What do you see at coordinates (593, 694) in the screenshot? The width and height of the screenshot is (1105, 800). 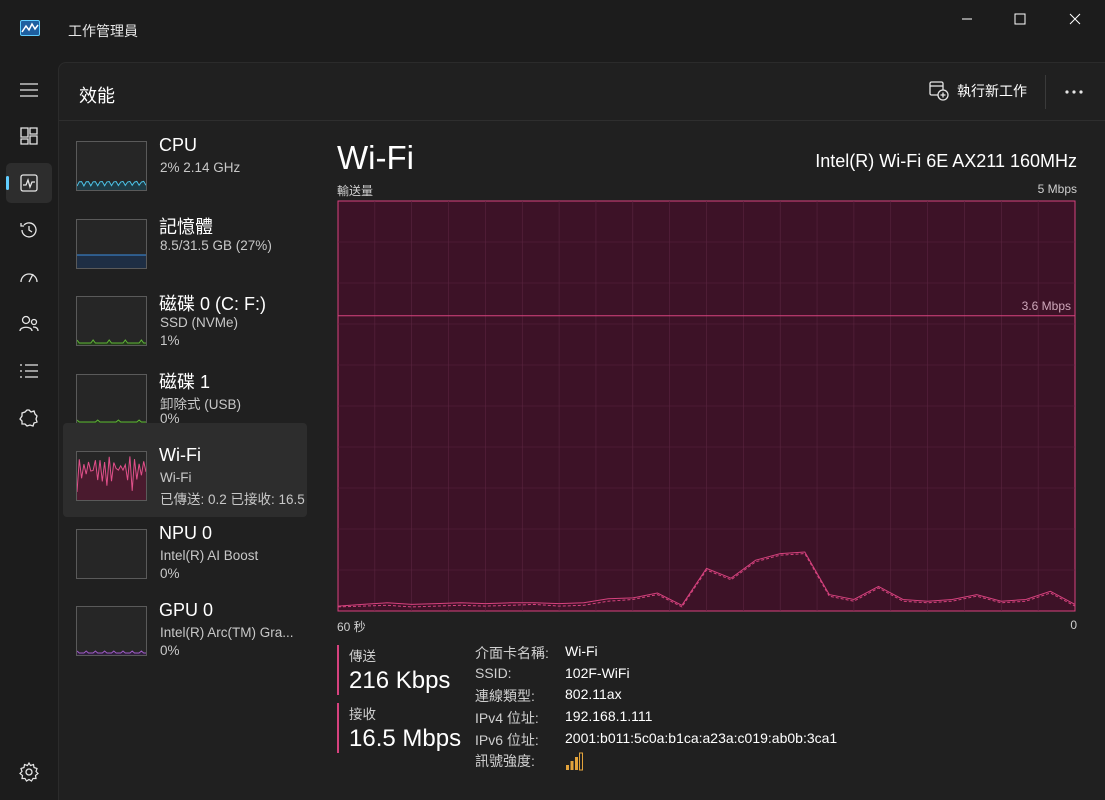 I see `property-value: 802.11ax` at bounding box center [593, 694].